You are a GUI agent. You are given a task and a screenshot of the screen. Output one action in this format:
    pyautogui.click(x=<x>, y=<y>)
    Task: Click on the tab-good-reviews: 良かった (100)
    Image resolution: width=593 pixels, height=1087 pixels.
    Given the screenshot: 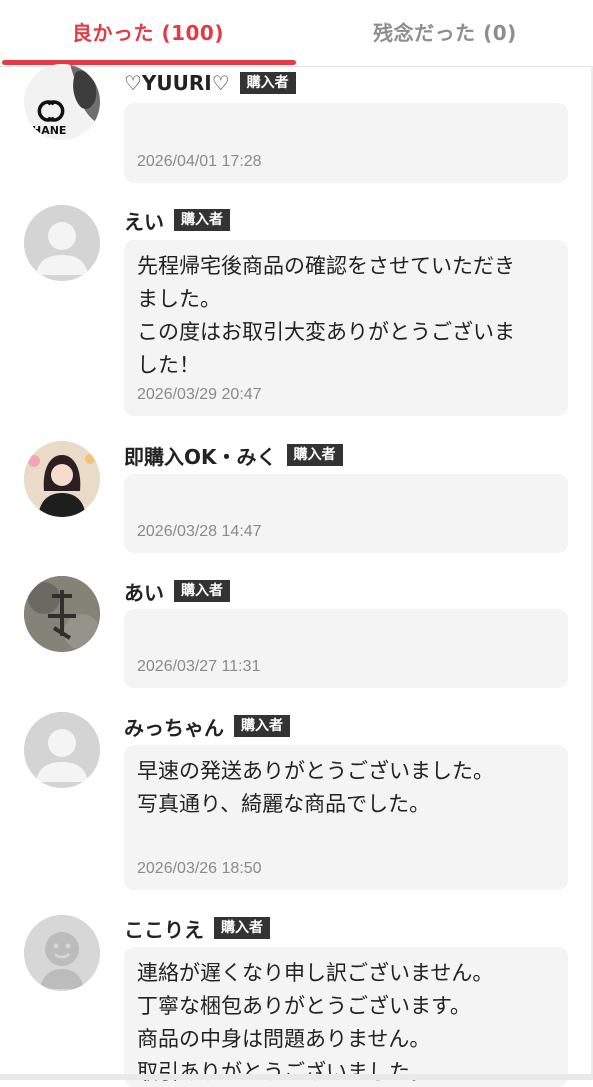 What is the action you would take?
    pyautogui.click(x=148, y=31)
    